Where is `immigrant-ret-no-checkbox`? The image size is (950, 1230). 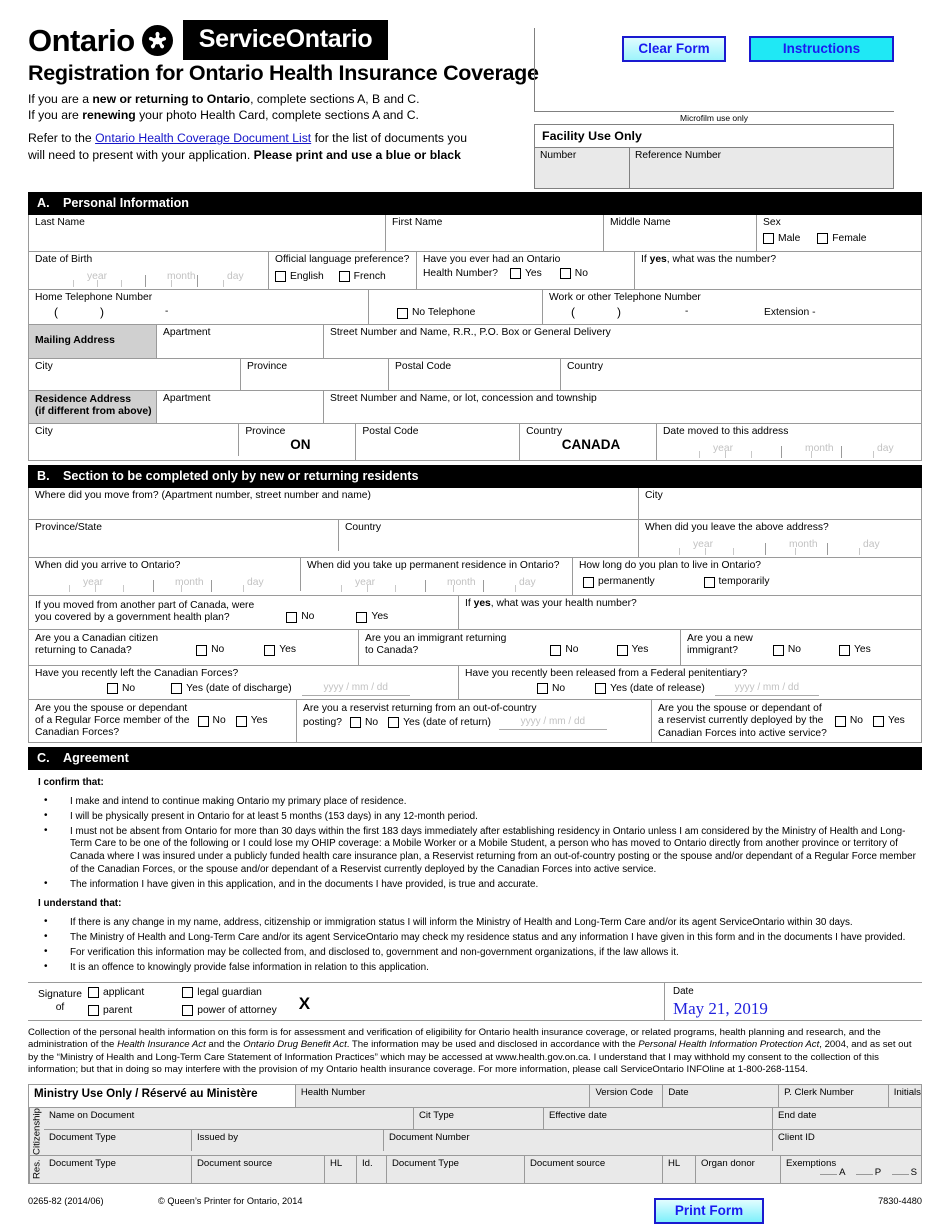 immigrant-ret-no-checkbox is located at coordinates (556, 651).